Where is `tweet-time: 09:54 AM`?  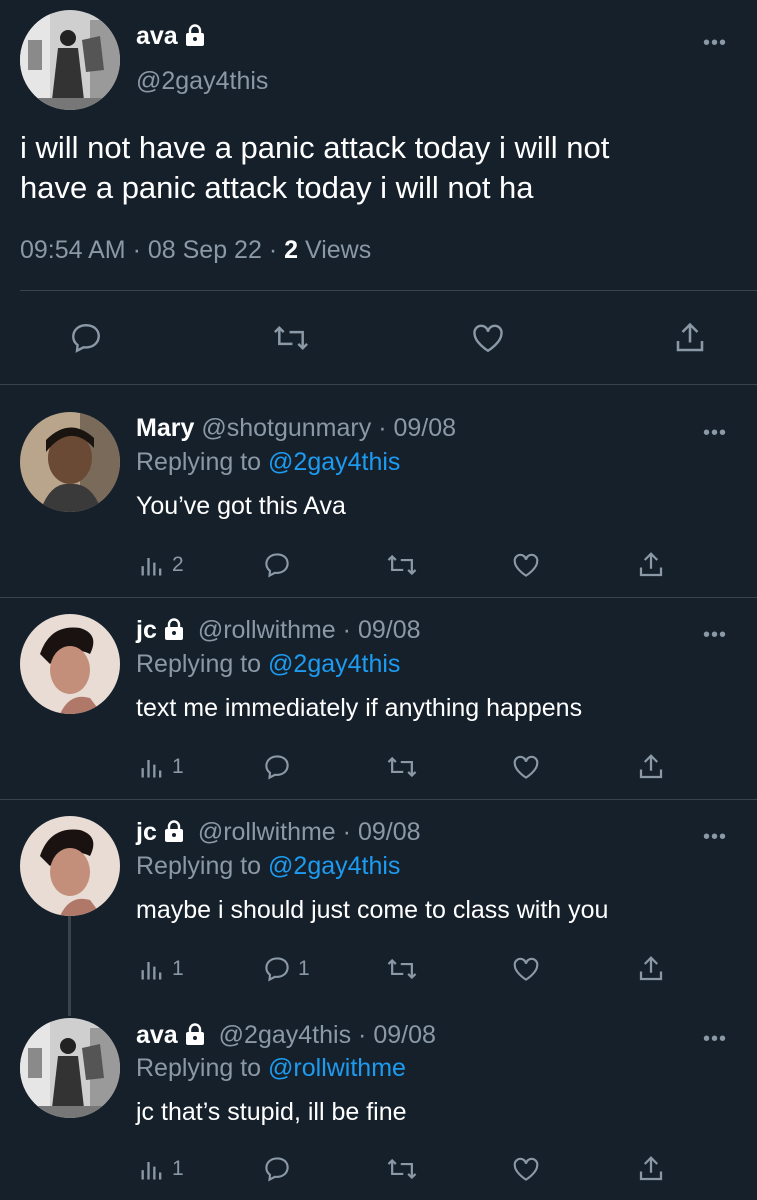 tweet-time: 09:54 AM is located at coordinates (73, 250).